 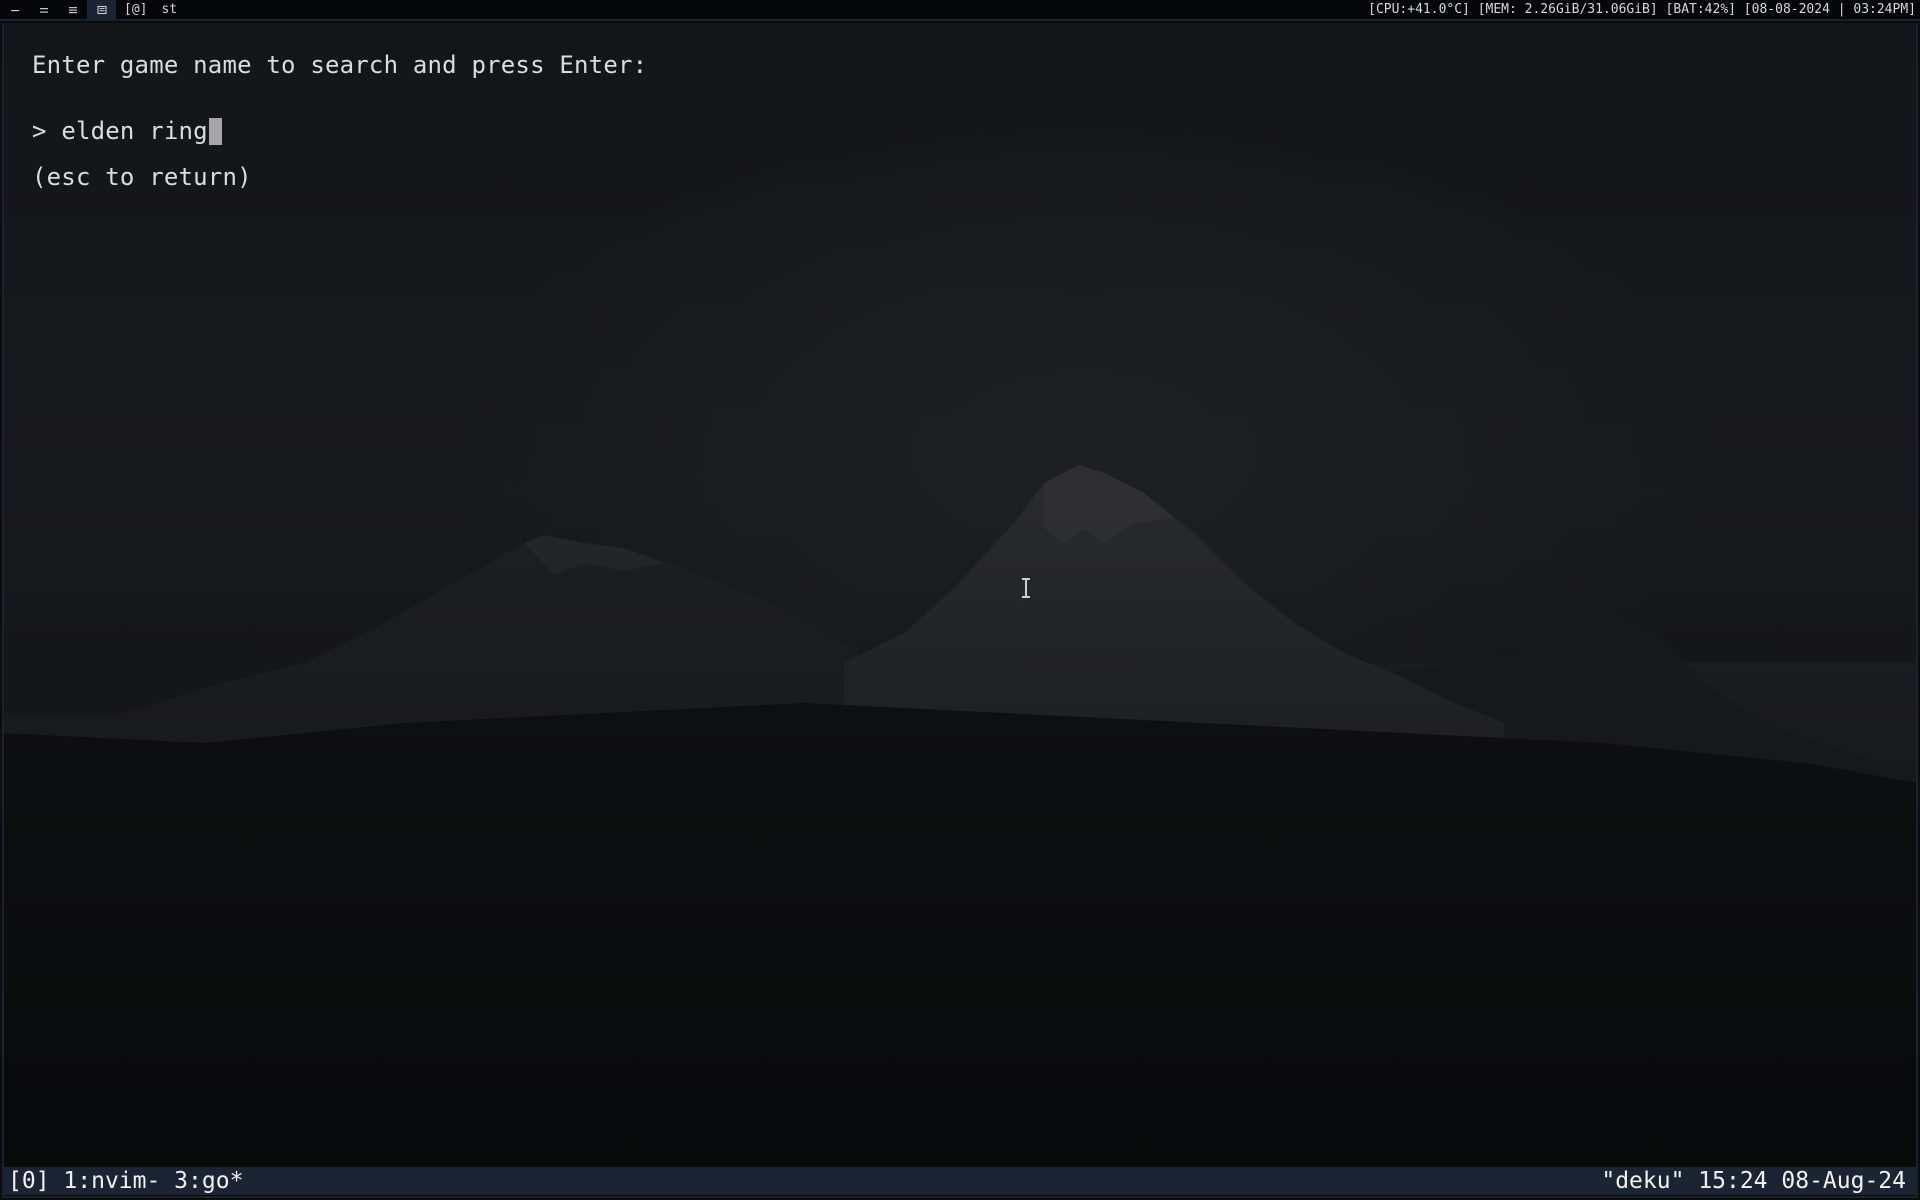 What do you see at coordinates (960, 1181) in the screenshot?
I see `tmux-status-bar: [0] 1:nvim- 3:go* "deku" 15:24 08-Aug-24` at bounding box center [960, 1181].